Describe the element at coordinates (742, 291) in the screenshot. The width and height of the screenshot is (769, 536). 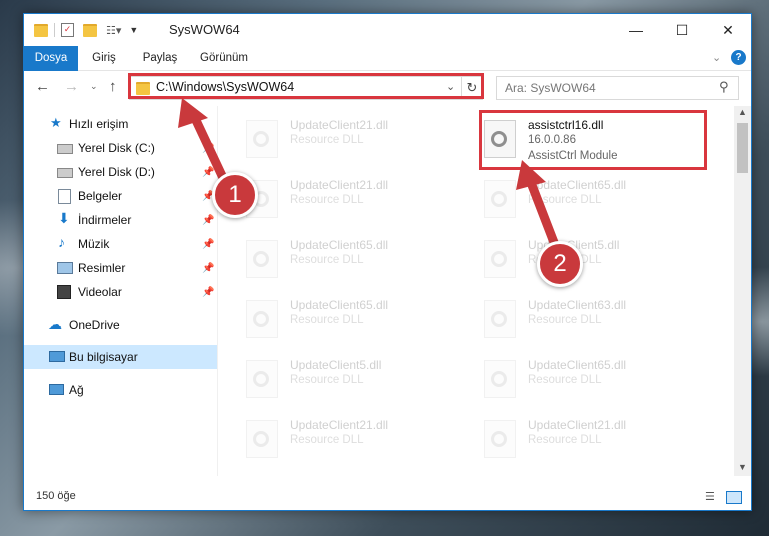
I see `vertical-scrollbar: ▲ ▼` at that location.